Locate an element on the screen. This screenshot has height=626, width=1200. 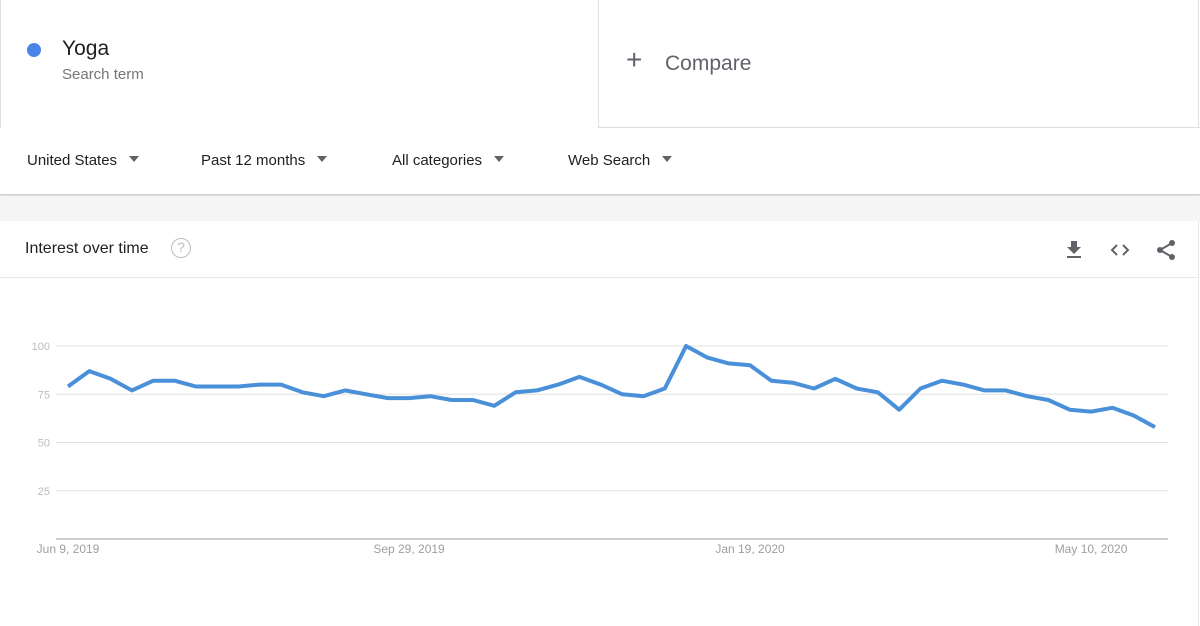
chart-series is located at coordinates (611, 386).